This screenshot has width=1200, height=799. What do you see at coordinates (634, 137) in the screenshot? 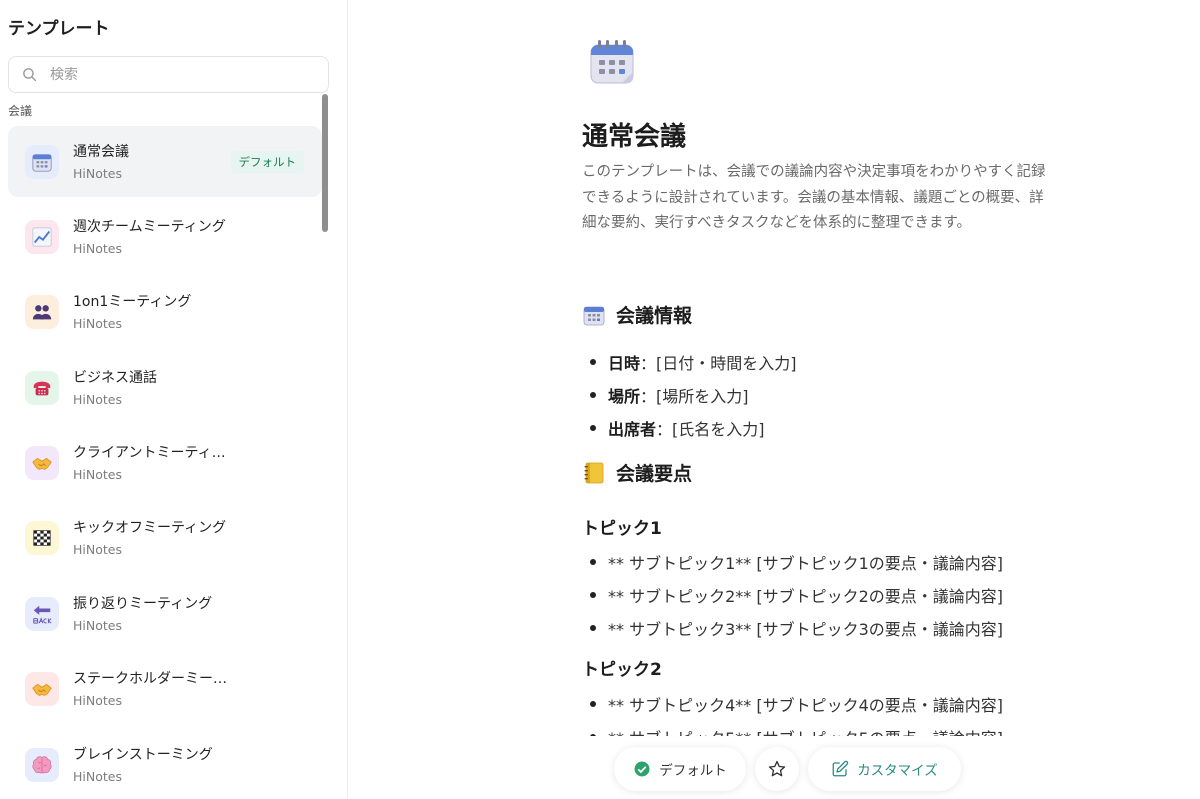
I see `doc-title: 通常会議` at bounding box center [634, 137].